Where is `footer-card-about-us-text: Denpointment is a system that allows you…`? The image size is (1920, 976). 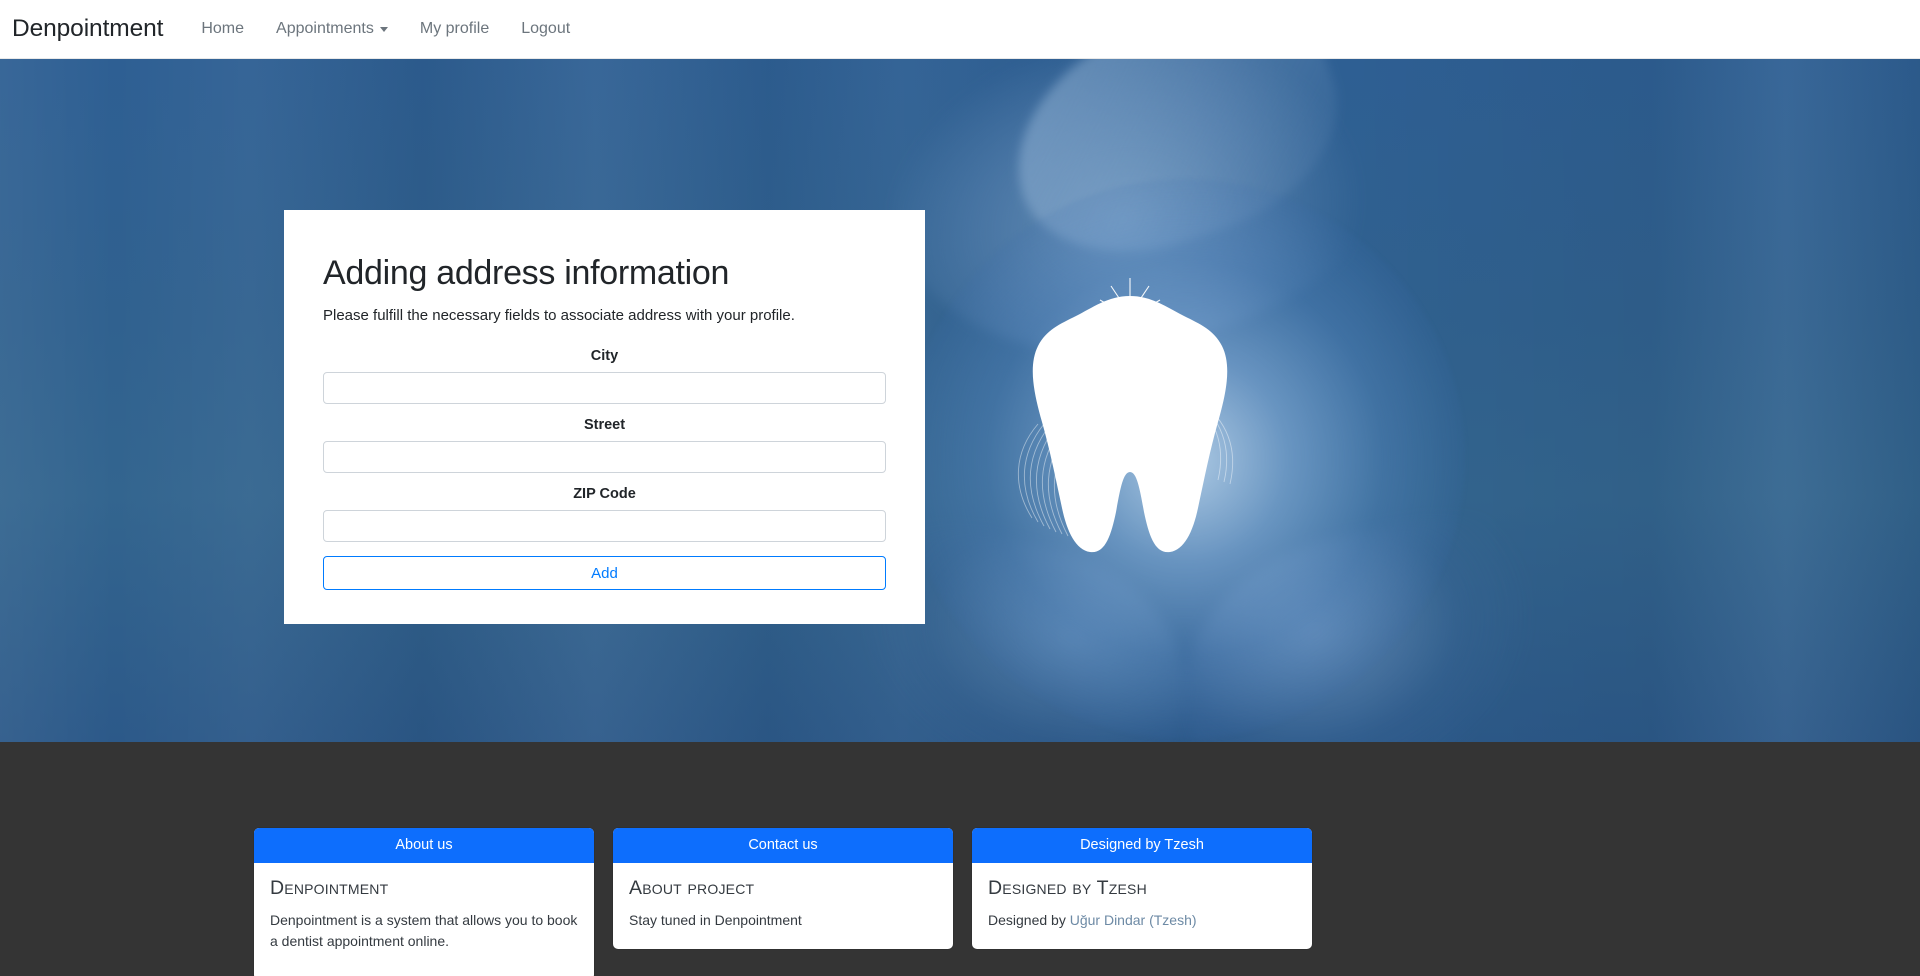
footer-card-about-us-text: Denpointment is a system that allows you… is located at coordinates (424, 930).